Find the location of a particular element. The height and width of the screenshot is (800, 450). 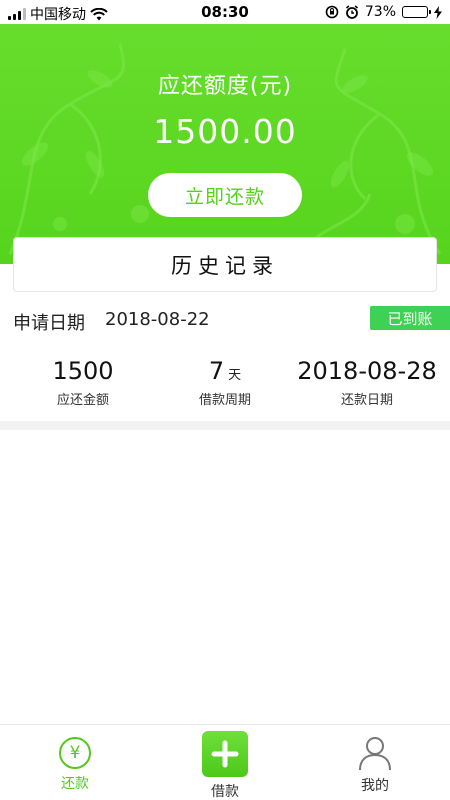

status-badge: 已到账 is located at coordinates (410, 318).